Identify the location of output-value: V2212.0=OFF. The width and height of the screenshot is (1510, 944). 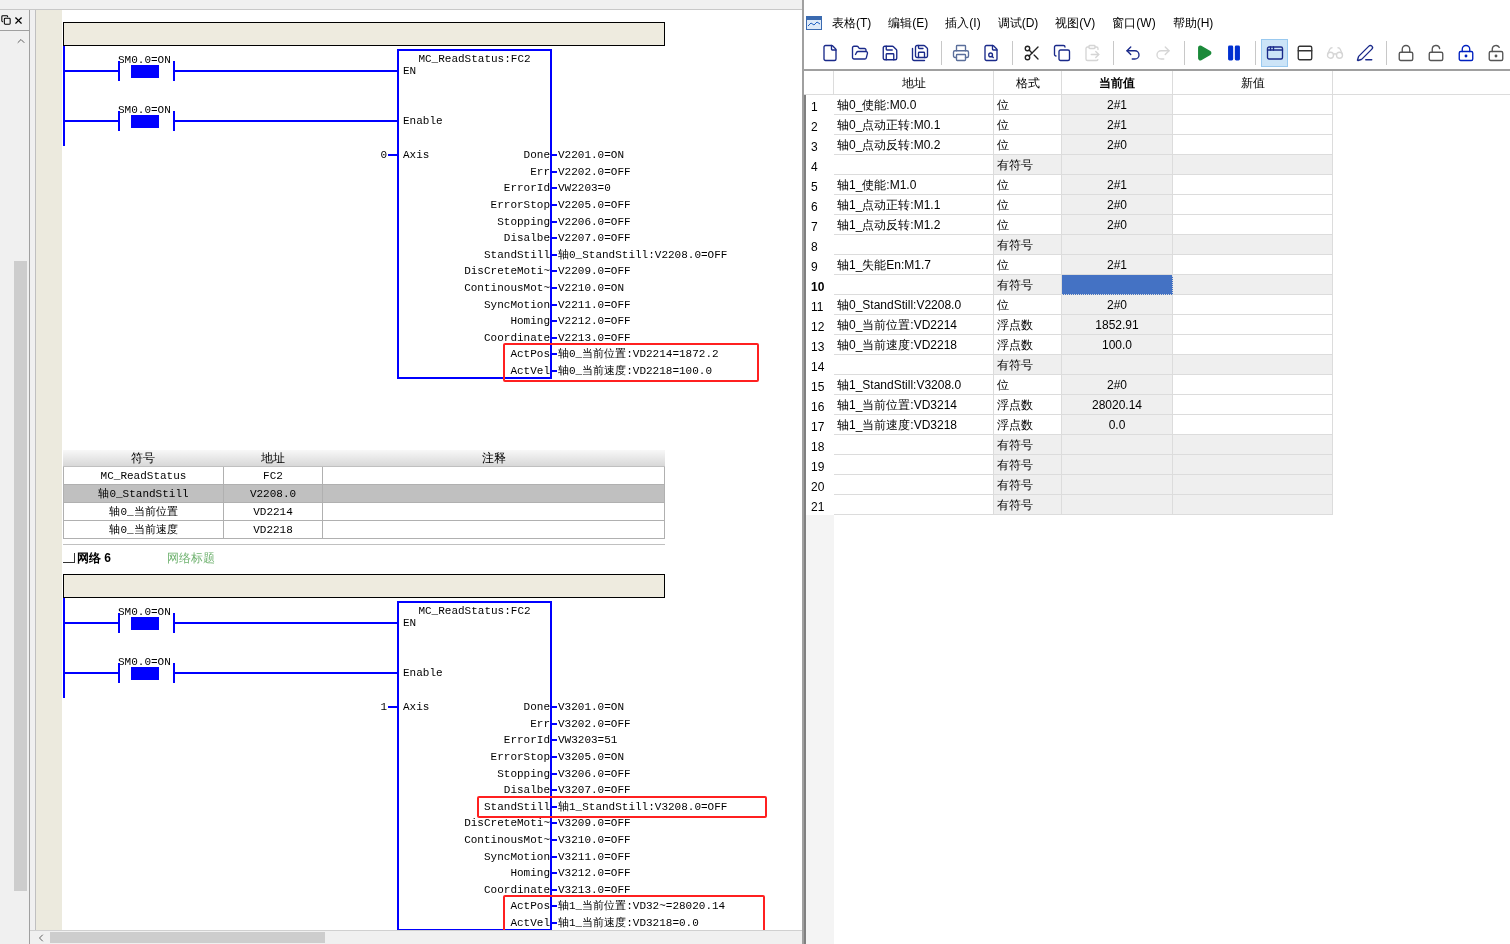
(594, 321).